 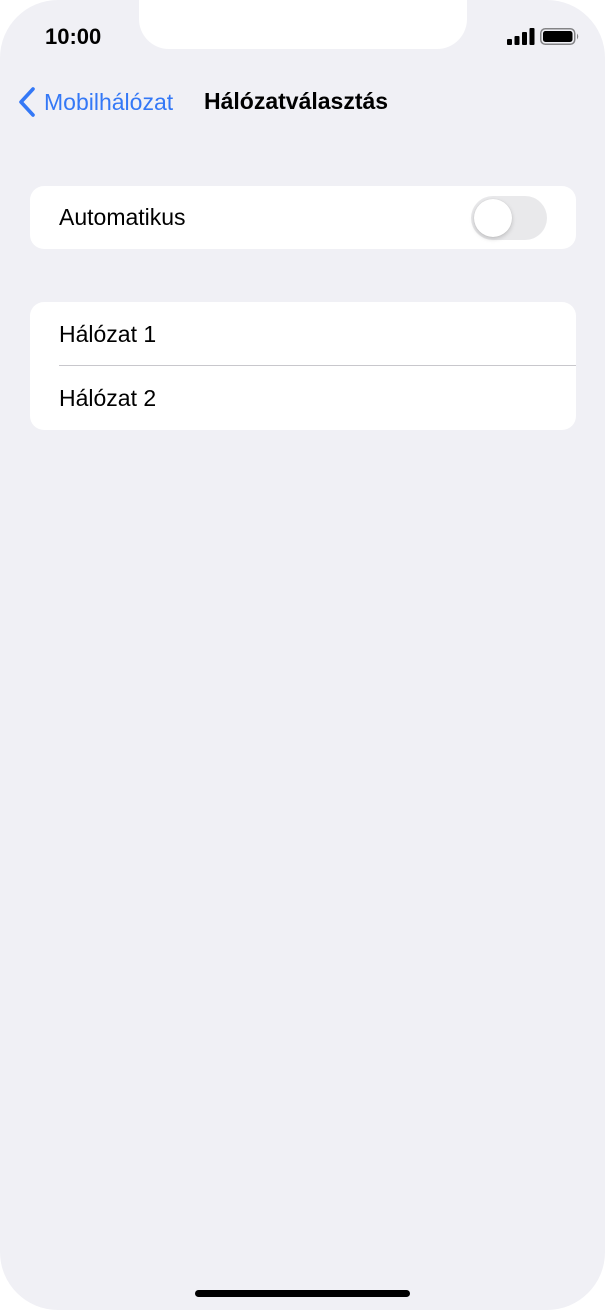 I want to click on network-item-label: Hálózat 1, so click(x=108, y=333).